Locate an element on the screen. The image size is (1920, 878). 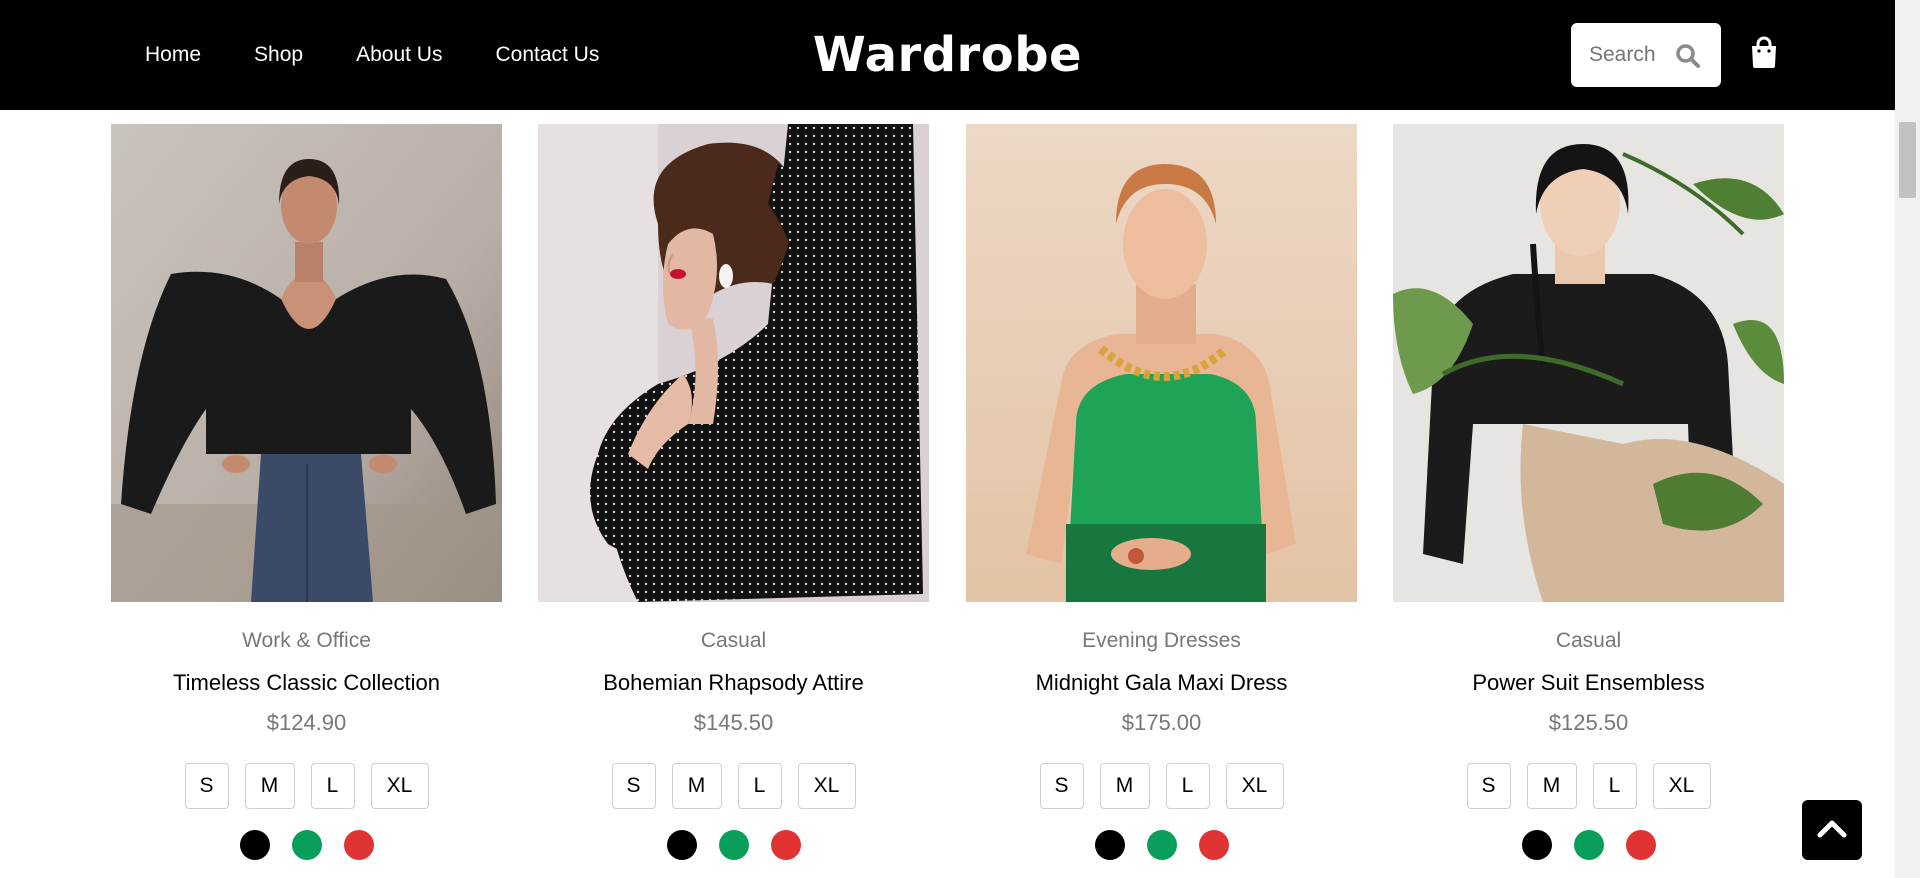
product-price: $125.50 is located at coordinates (1588, 722).